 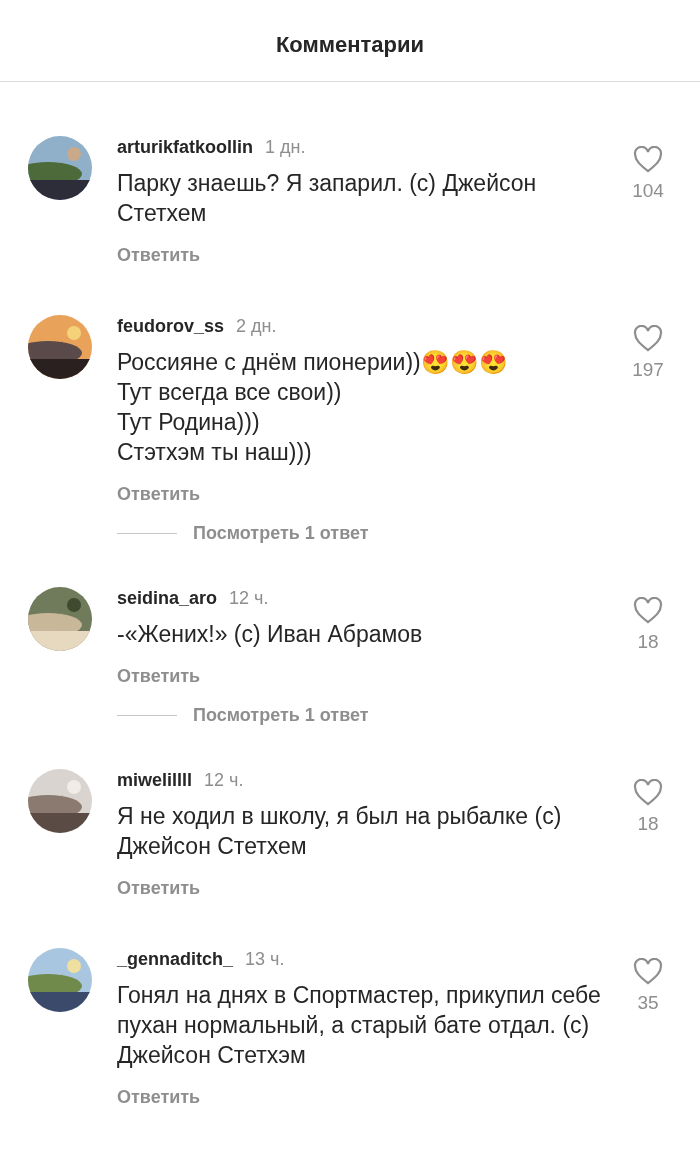 I want to click on comment-text: Стэтхэм ты наш))), so click(x=215, y=452).